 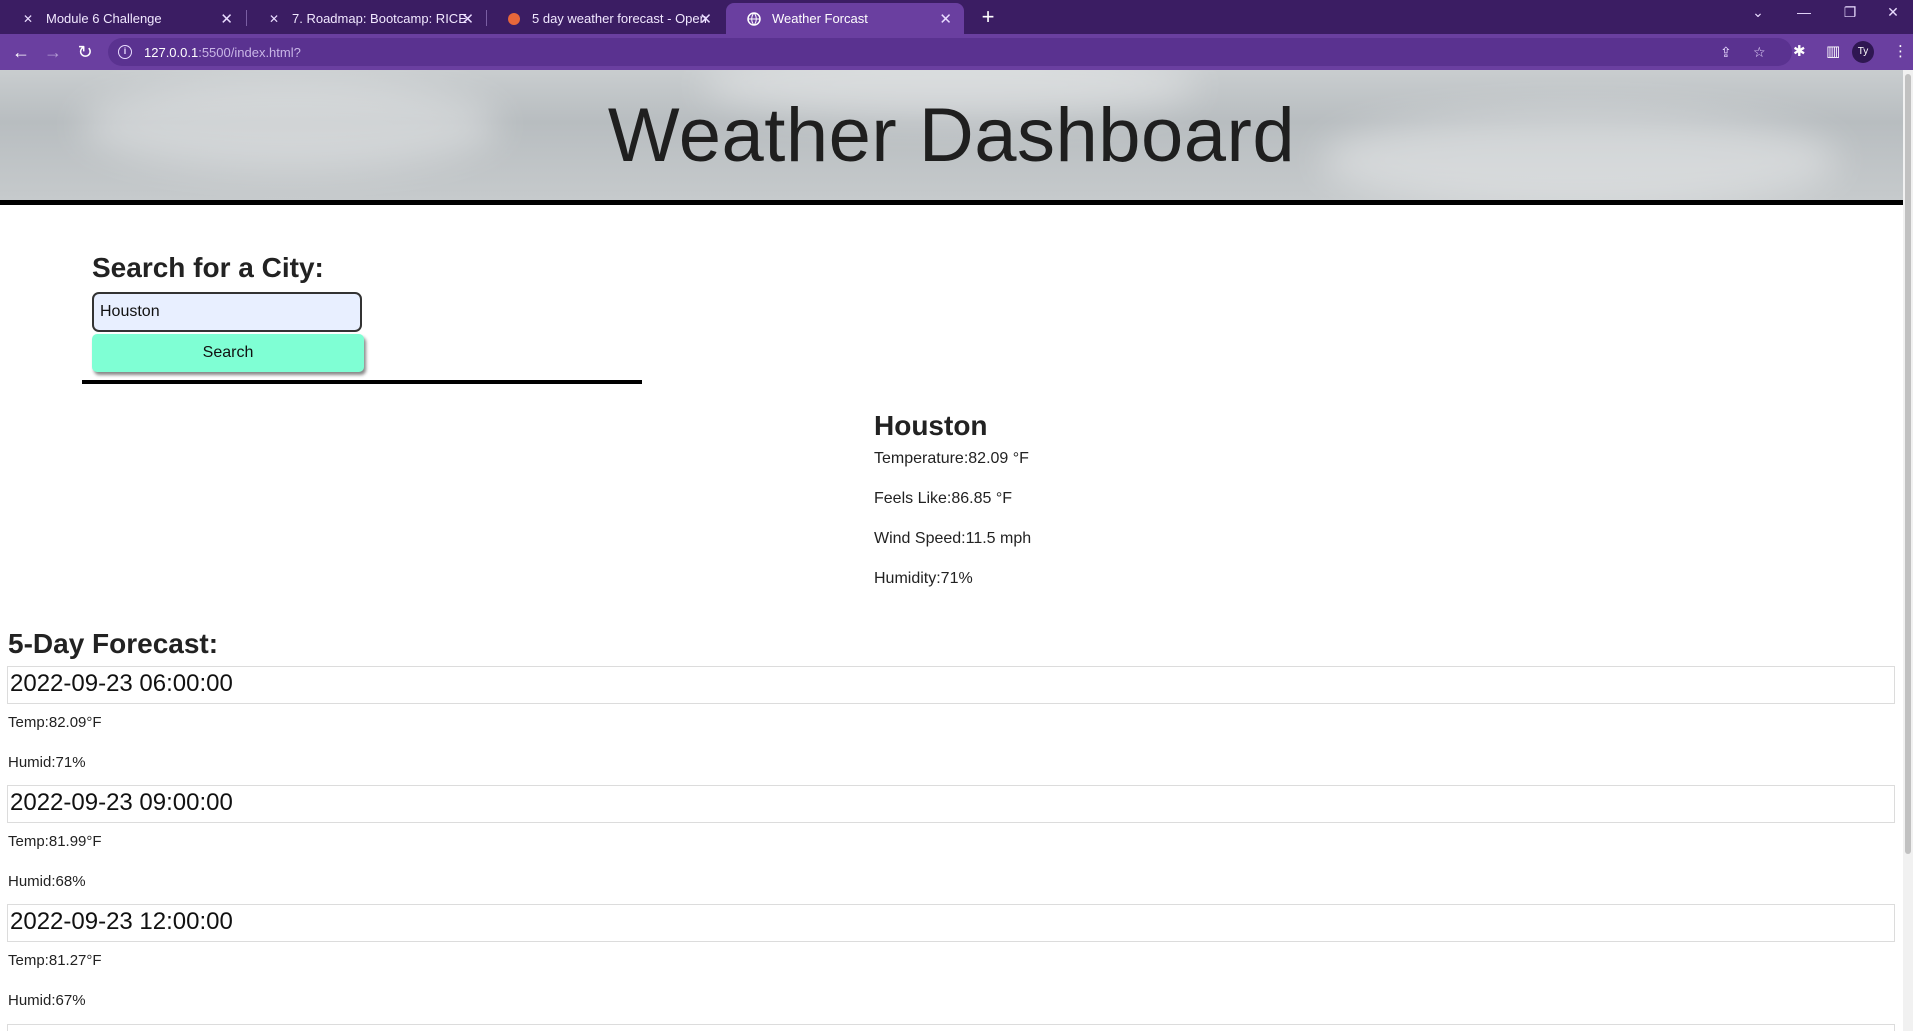 What do you see at coordinates (950, 52) in the screenshot?
I see `address-bar: i 127.0.0.1:5500/index.html? ⇪ ☆` at bounding box center [950, 52].